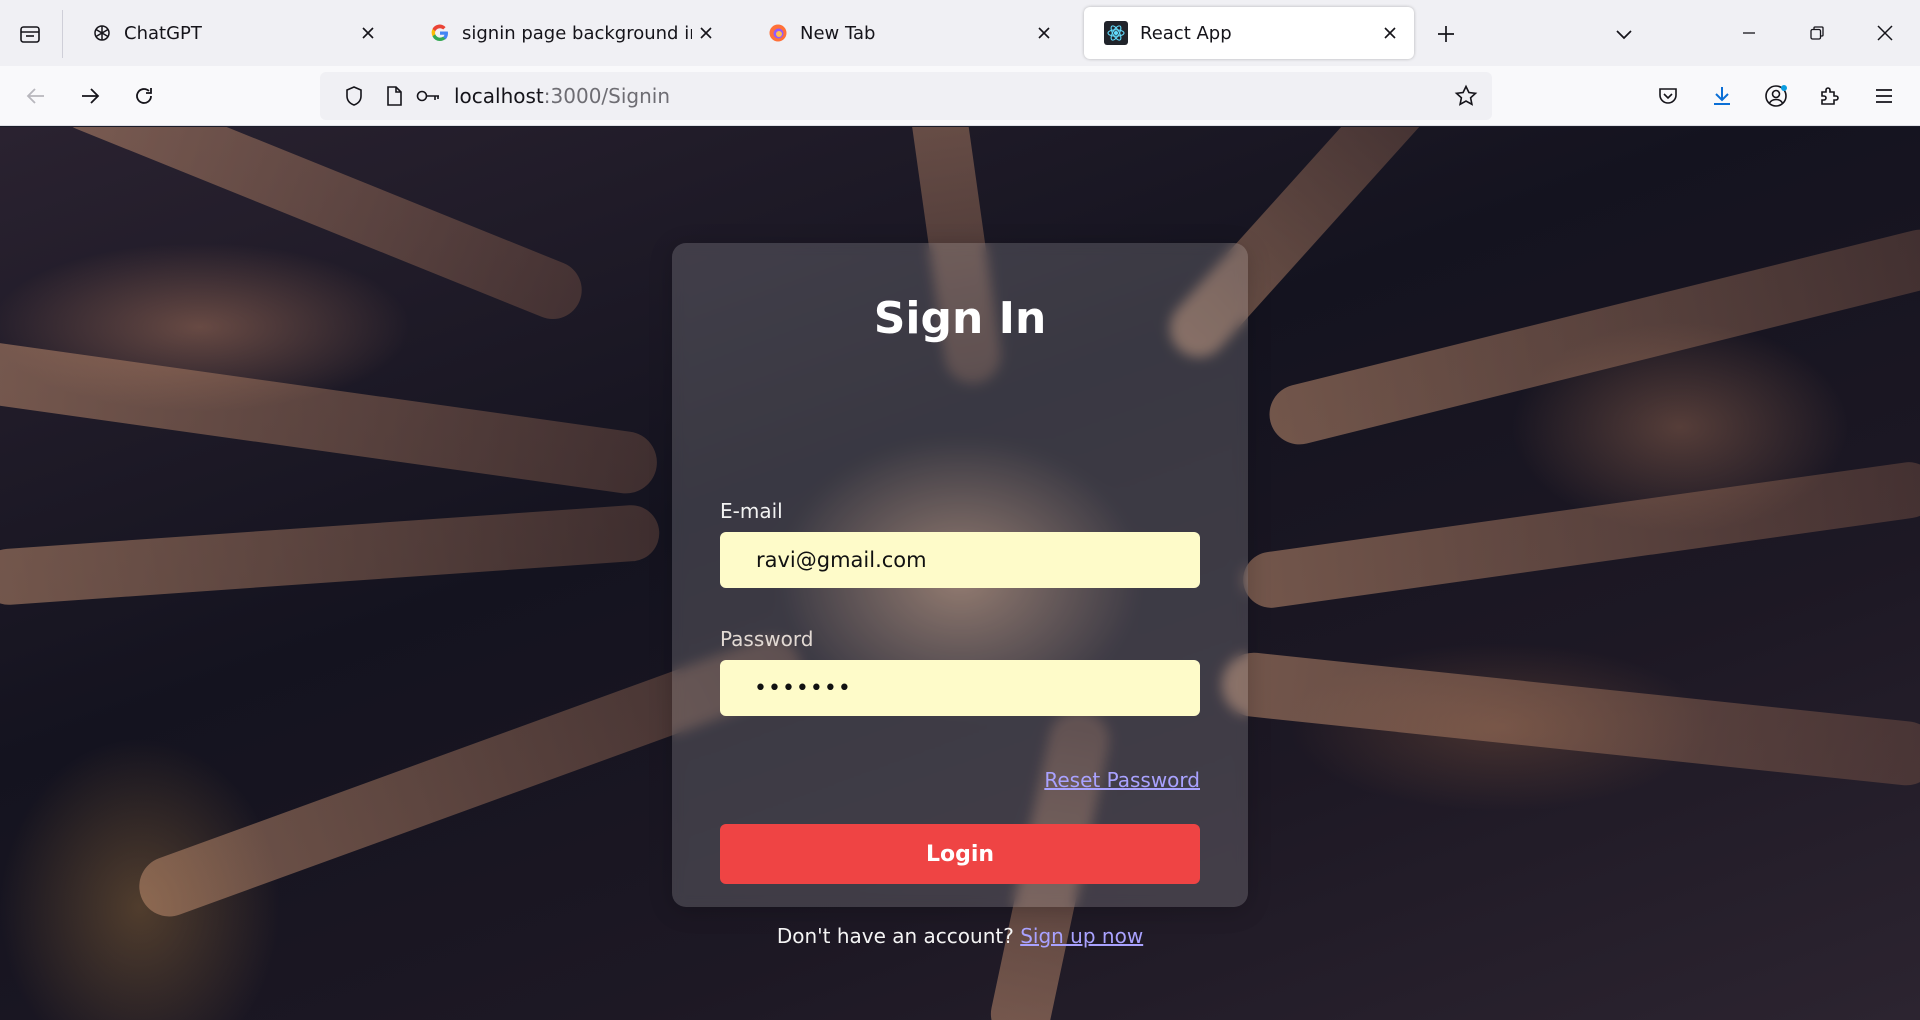 This screenshot has width=1920, height=1020. What do you see at coordinates (895, 936) in the screenshot?
I see `signup-prompt-text: Don't have an account?` at bounding box center [895, 936].